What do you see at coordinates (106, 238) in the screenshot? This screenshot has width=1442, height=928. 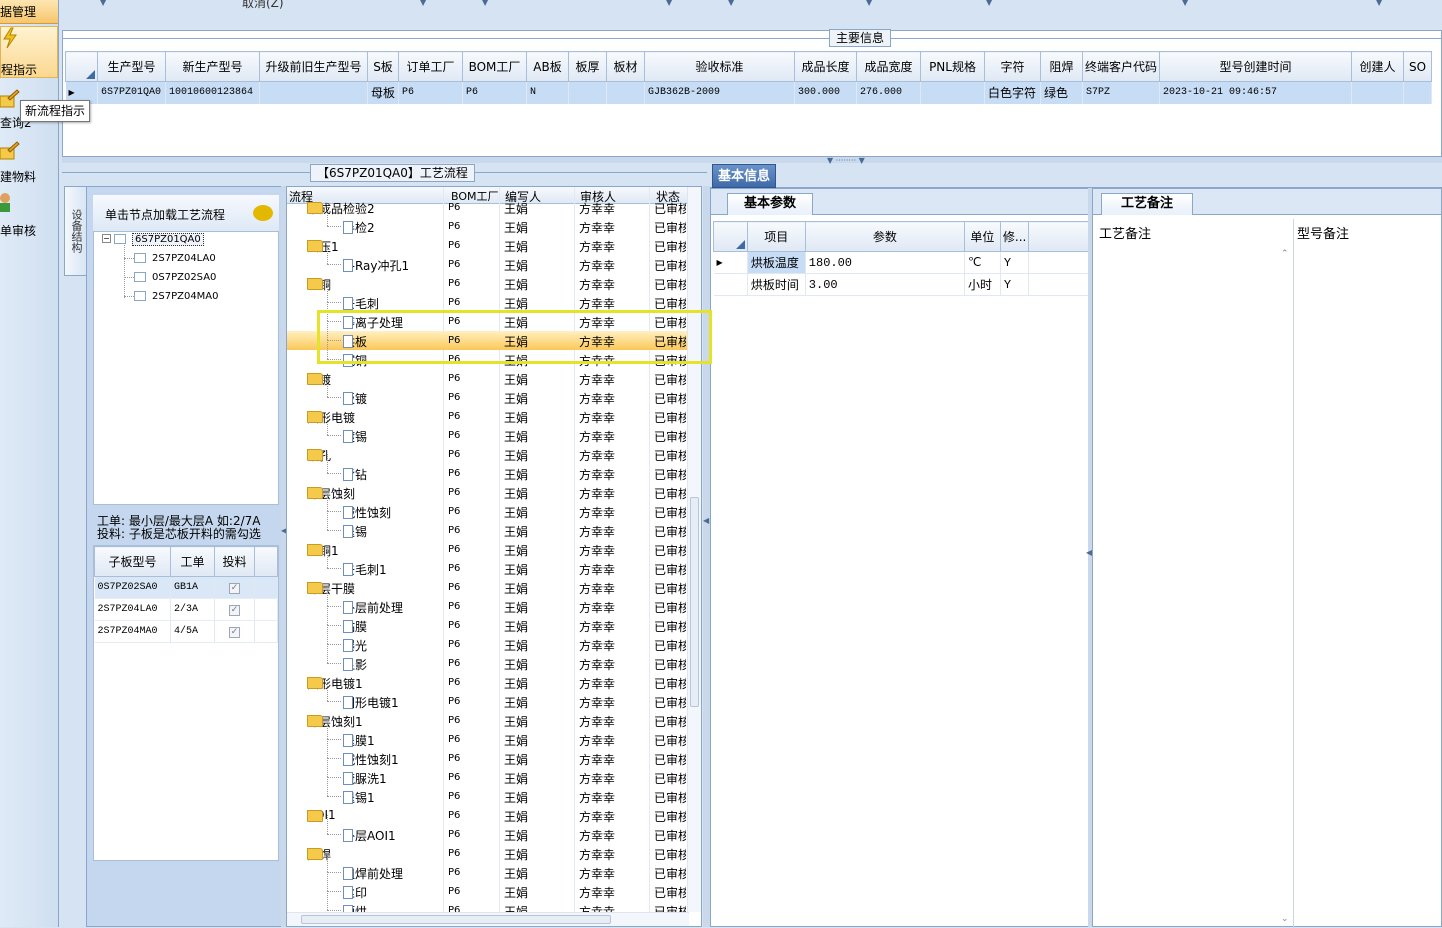 I see `tree-collapse-toggle: −` at bounding box center [106, 238].